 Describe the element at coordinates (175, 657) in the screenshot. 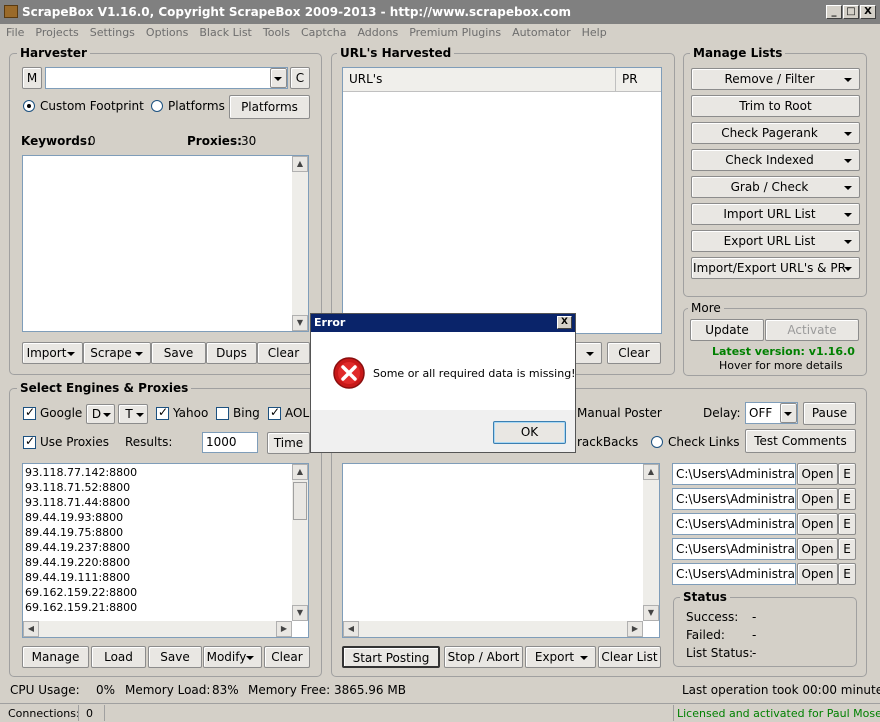

I see `proxy-save-button: Save` at that location.